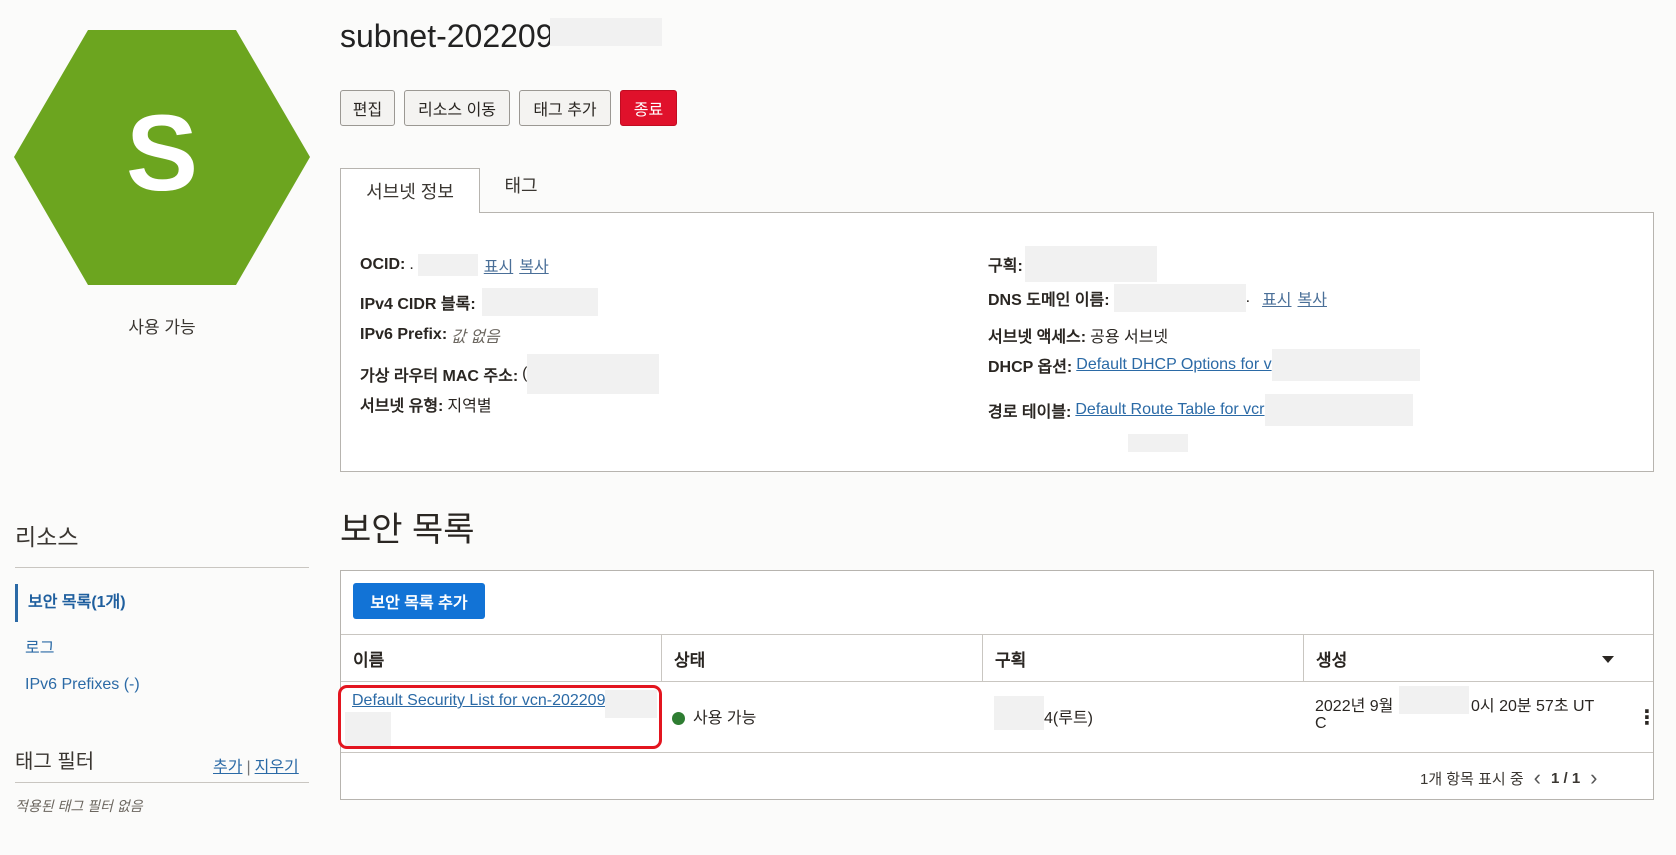  I want to click on subnet-type-value: 지역별, so click(469, 406).